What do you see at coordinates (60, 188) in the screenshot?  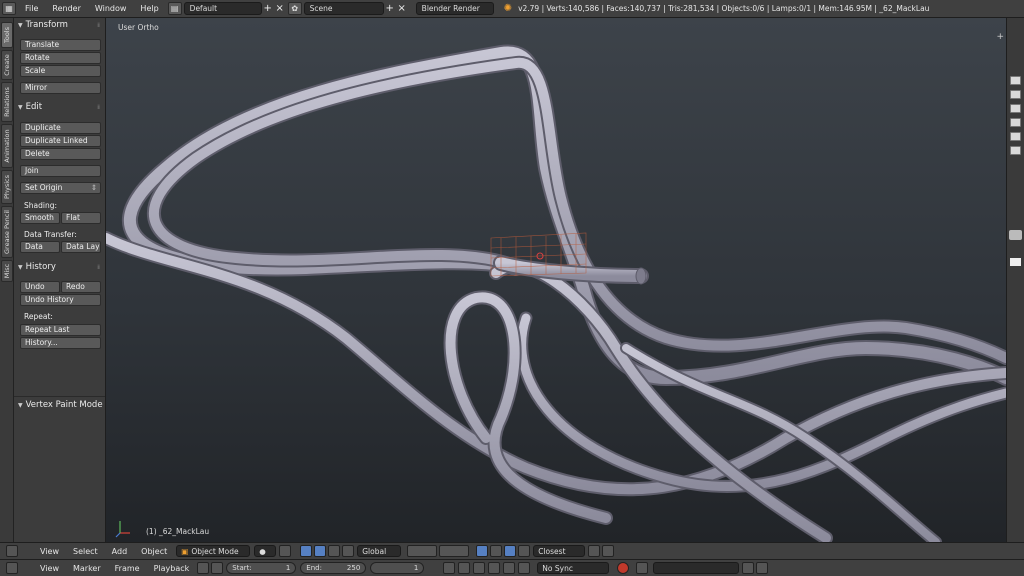 I see `set-origin-dropdown: Set Origin ⇕` at bounding box center [60, 188].